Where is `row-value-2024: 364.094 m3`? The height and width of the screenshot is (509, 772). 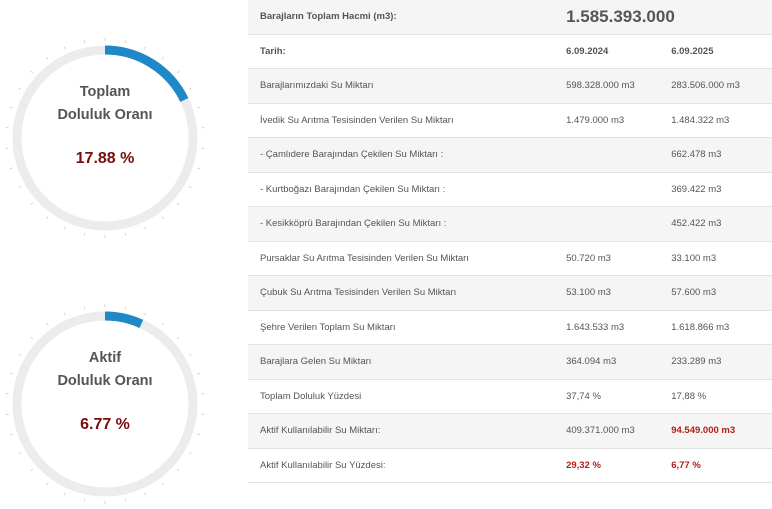 row-value-2024: 364.094 m3 is located at coordinates (607, 362).